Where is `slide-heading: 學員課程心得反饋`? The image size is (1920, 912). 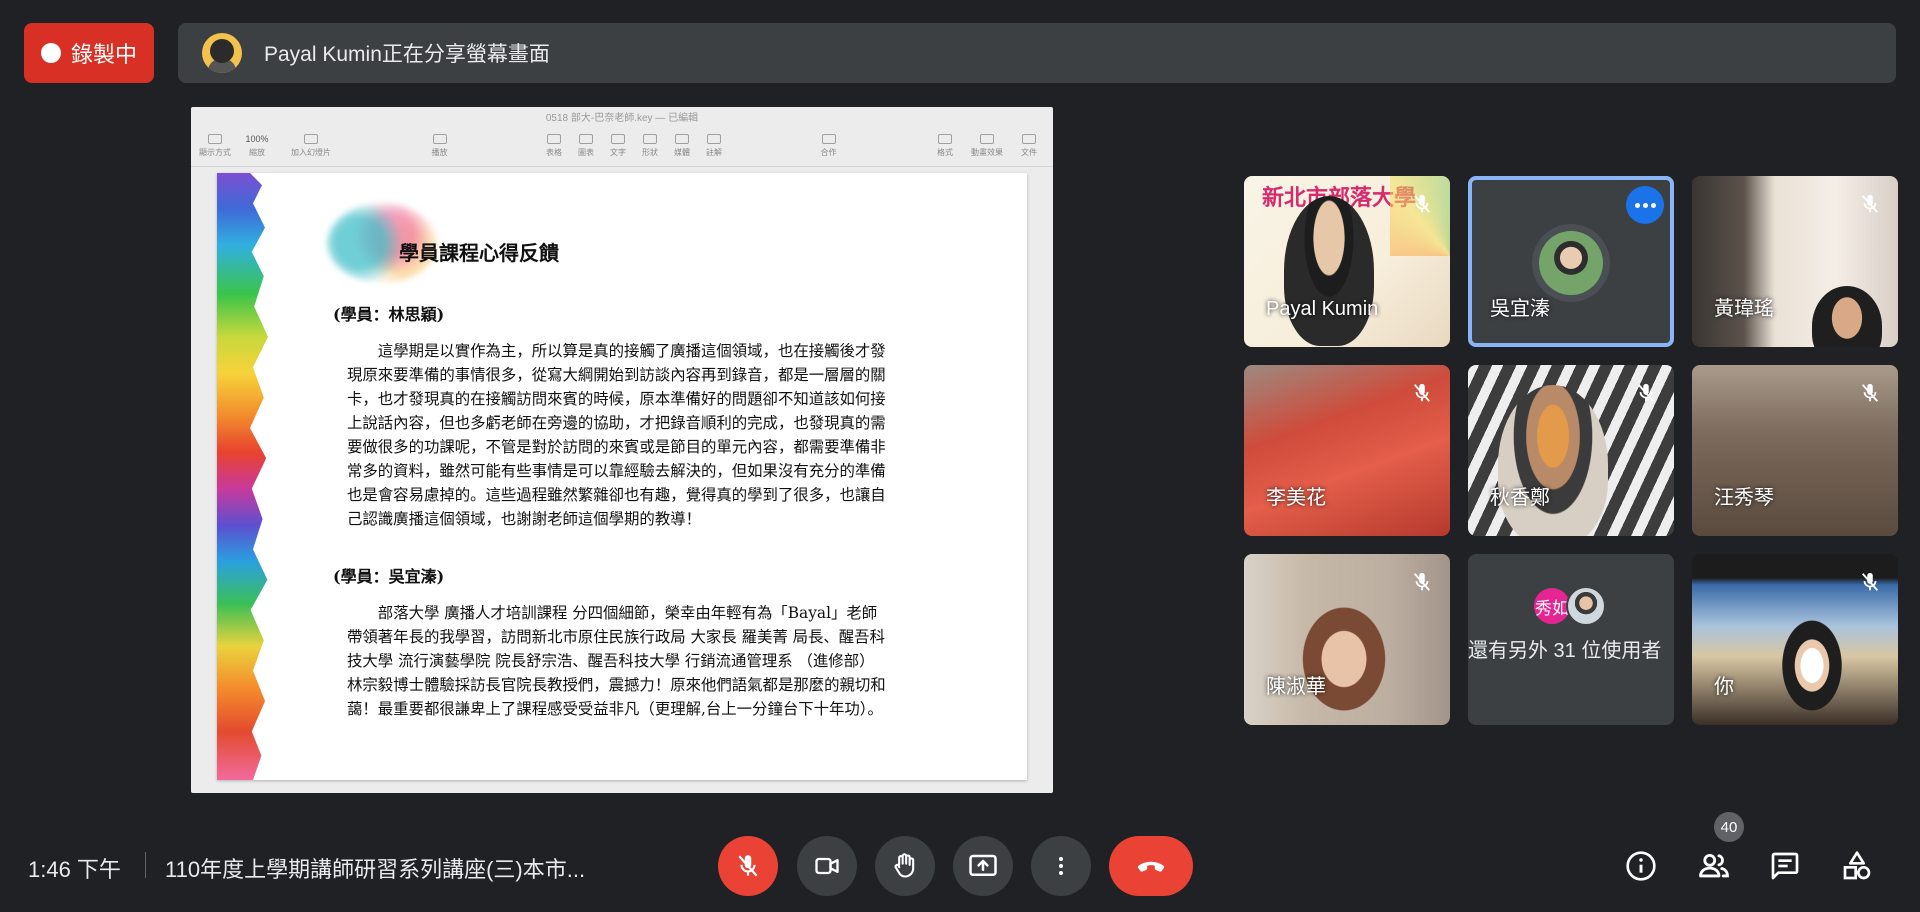 slide-heading: 學員課程心得反饋 is located at coordinates (479, 253).